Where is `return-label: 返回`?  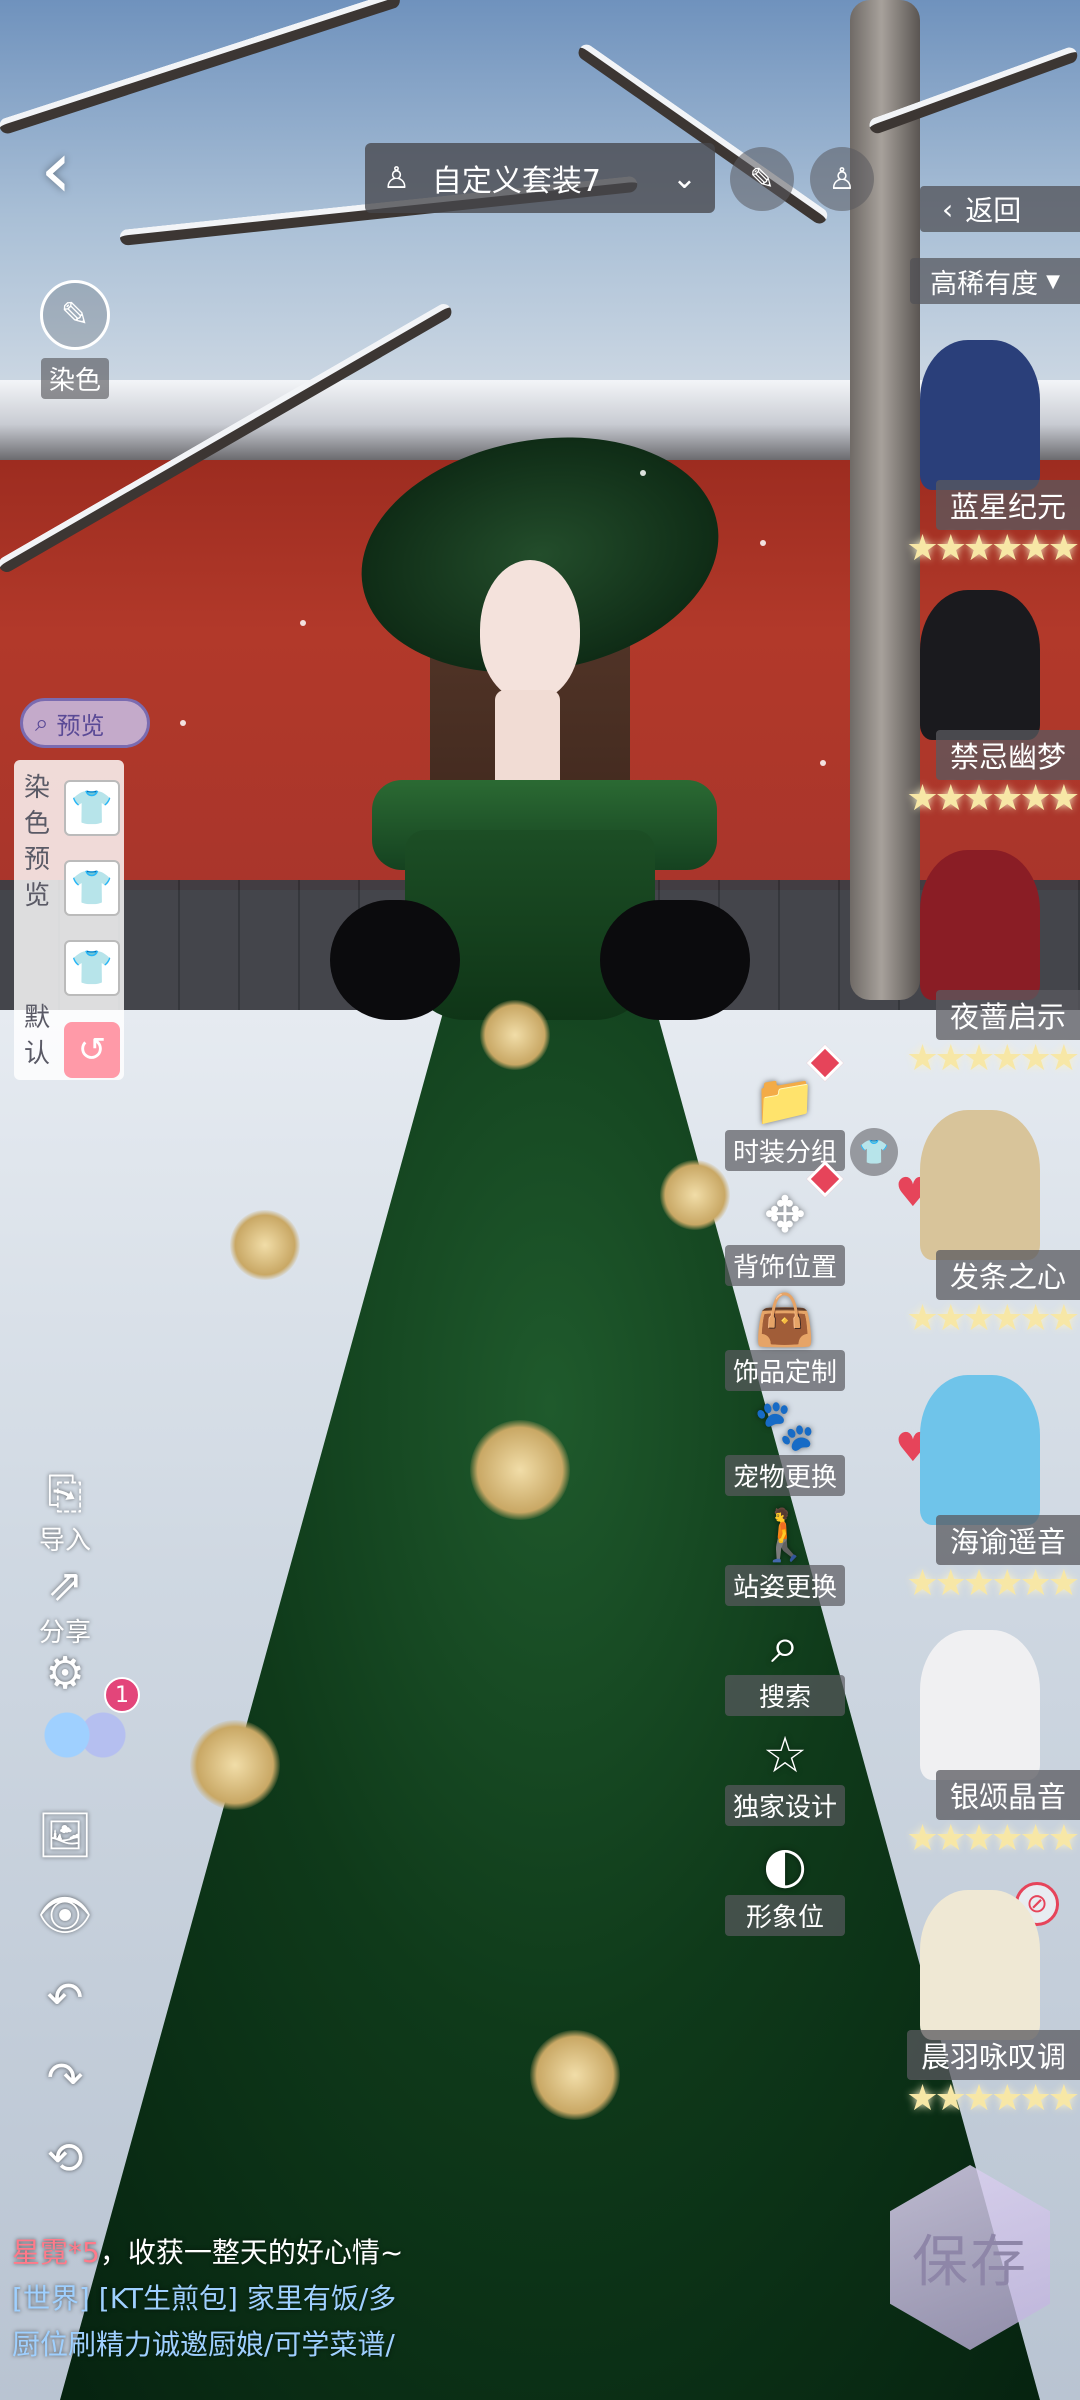 return-label: 返回 is located at coordinates (993, 210).